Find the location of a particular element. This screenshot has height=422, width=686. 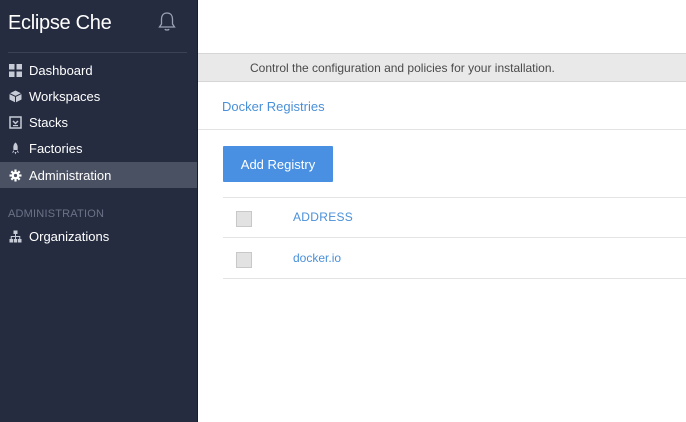

organizations-icon is located at coordinates (15, 236).